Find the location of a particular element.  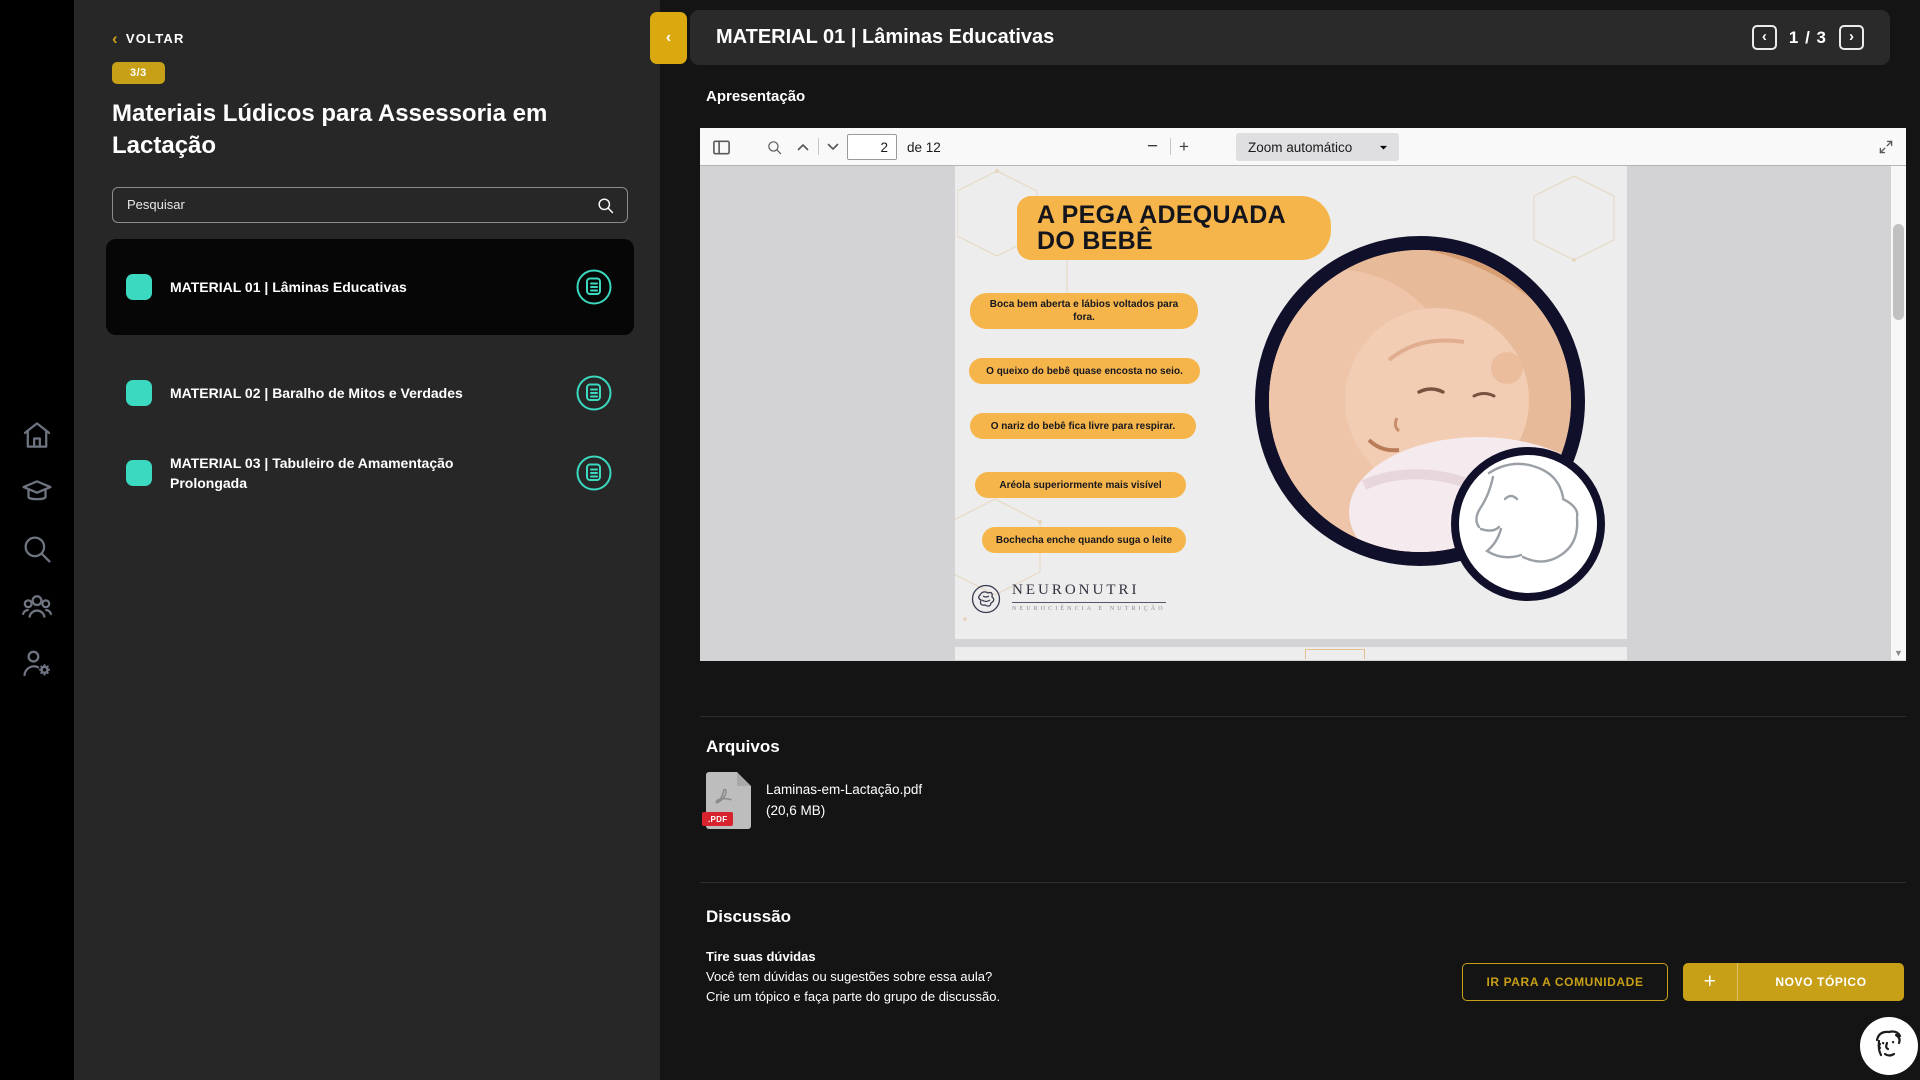

sketch-face-icon is located at coordinates (1888, 1043).